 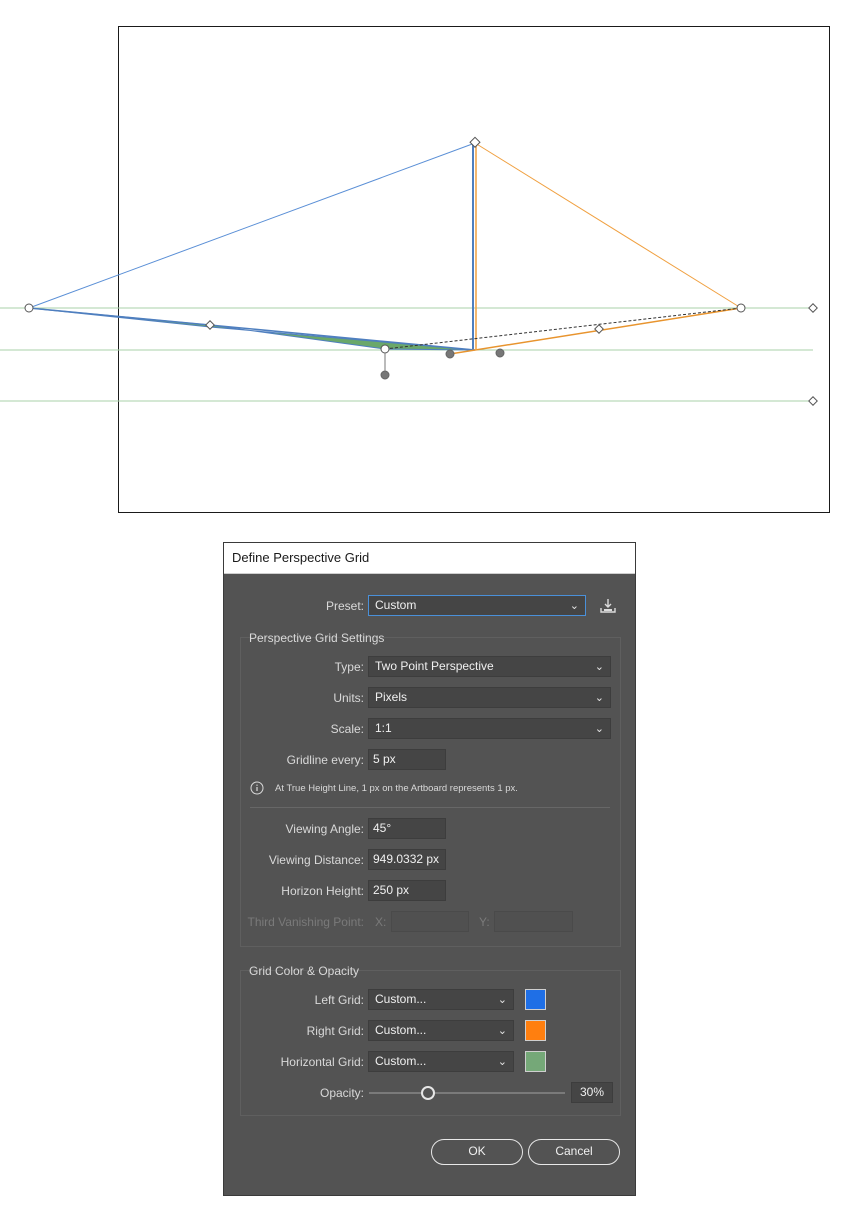 What do you see at coordinates (450, 354) in the screenshot?
I see `left-grid-extent-handle` at bounding box center [450, 354].